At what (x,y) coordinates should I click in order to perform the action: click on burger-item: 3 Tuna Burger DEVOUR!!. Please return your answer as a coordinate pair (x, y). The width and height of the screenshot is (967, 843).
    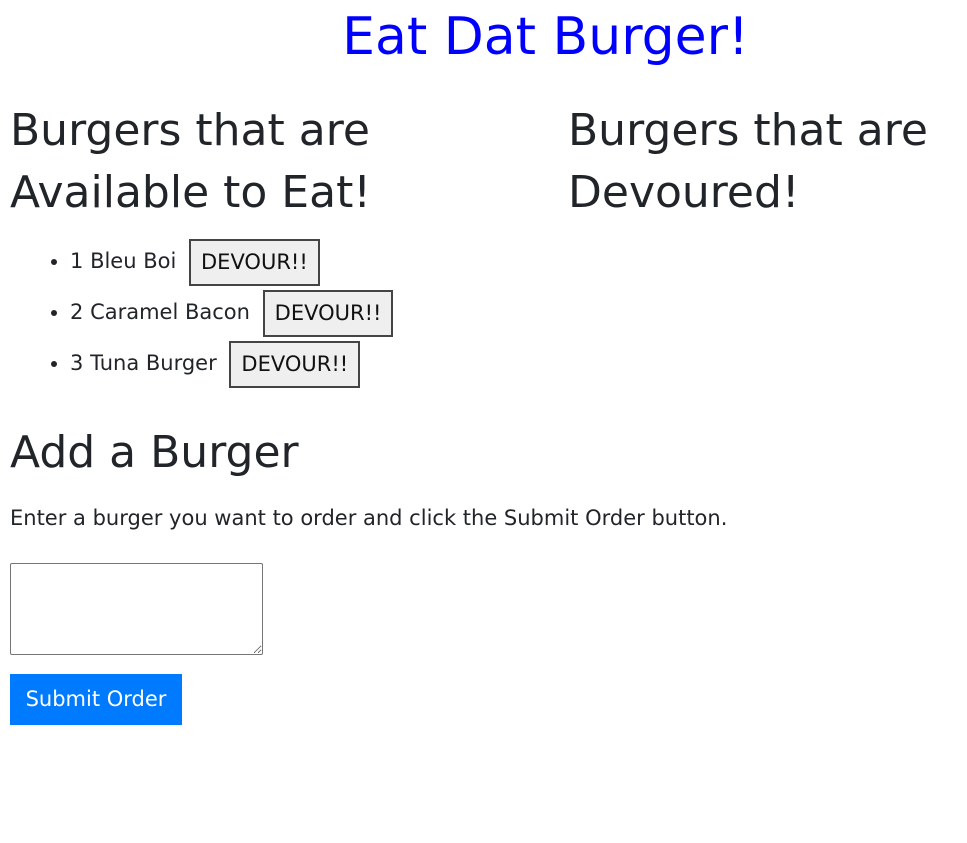
    Looking at the image, I should click on (231, 363).